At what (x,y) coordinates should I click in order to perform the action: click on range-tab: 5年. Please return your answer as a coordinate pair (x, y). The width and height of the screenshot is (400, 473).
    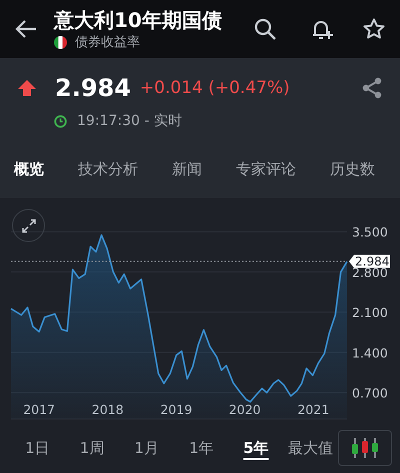
    Looking at the image, I should click on (256, 448).